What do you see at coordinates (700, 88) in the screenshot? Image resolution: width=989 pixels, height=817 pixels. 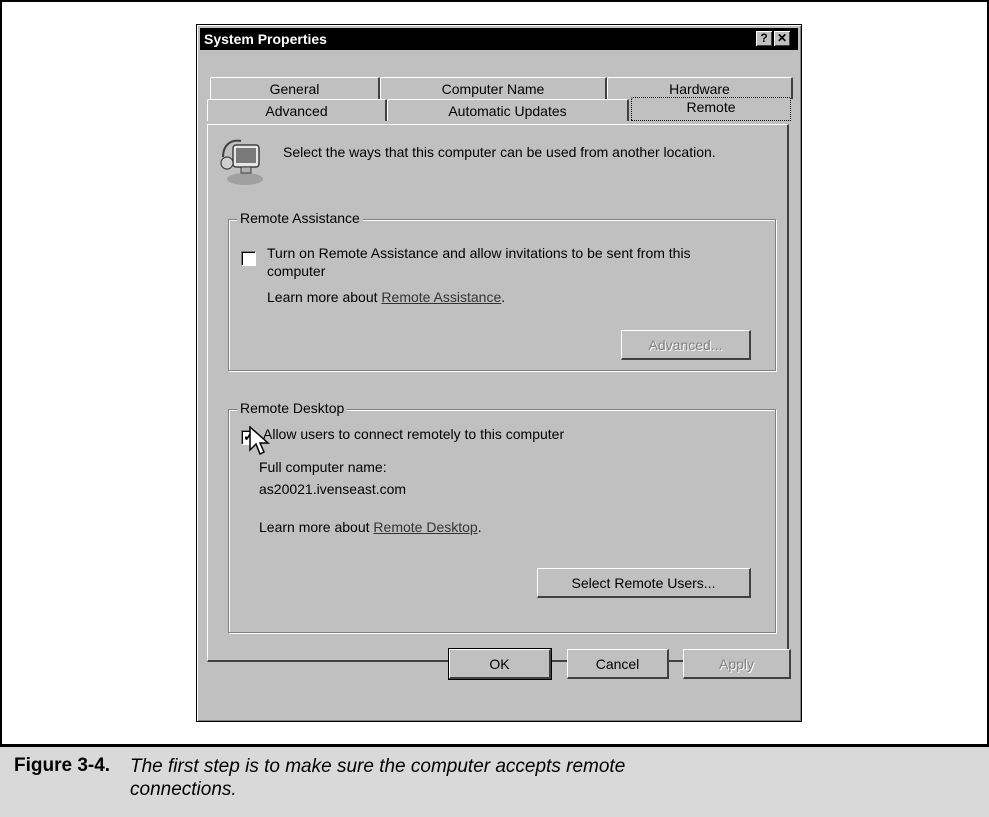 I see `tab-hardware: Hardware` at bounding box center [700, 88].